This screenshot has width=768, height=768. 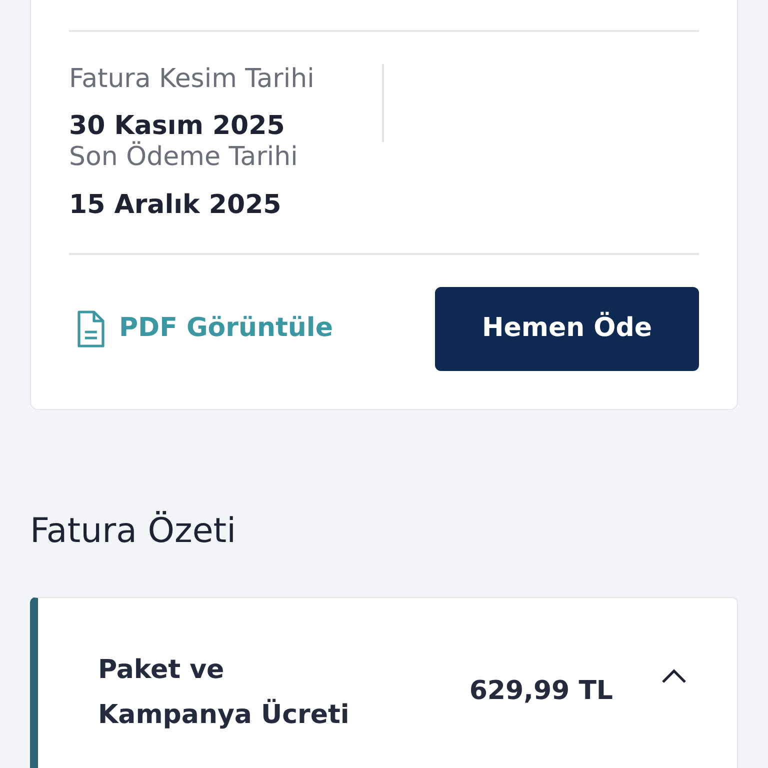 I want to click on date-value: 15 Aralık 2025, so click(x=175, y=205).